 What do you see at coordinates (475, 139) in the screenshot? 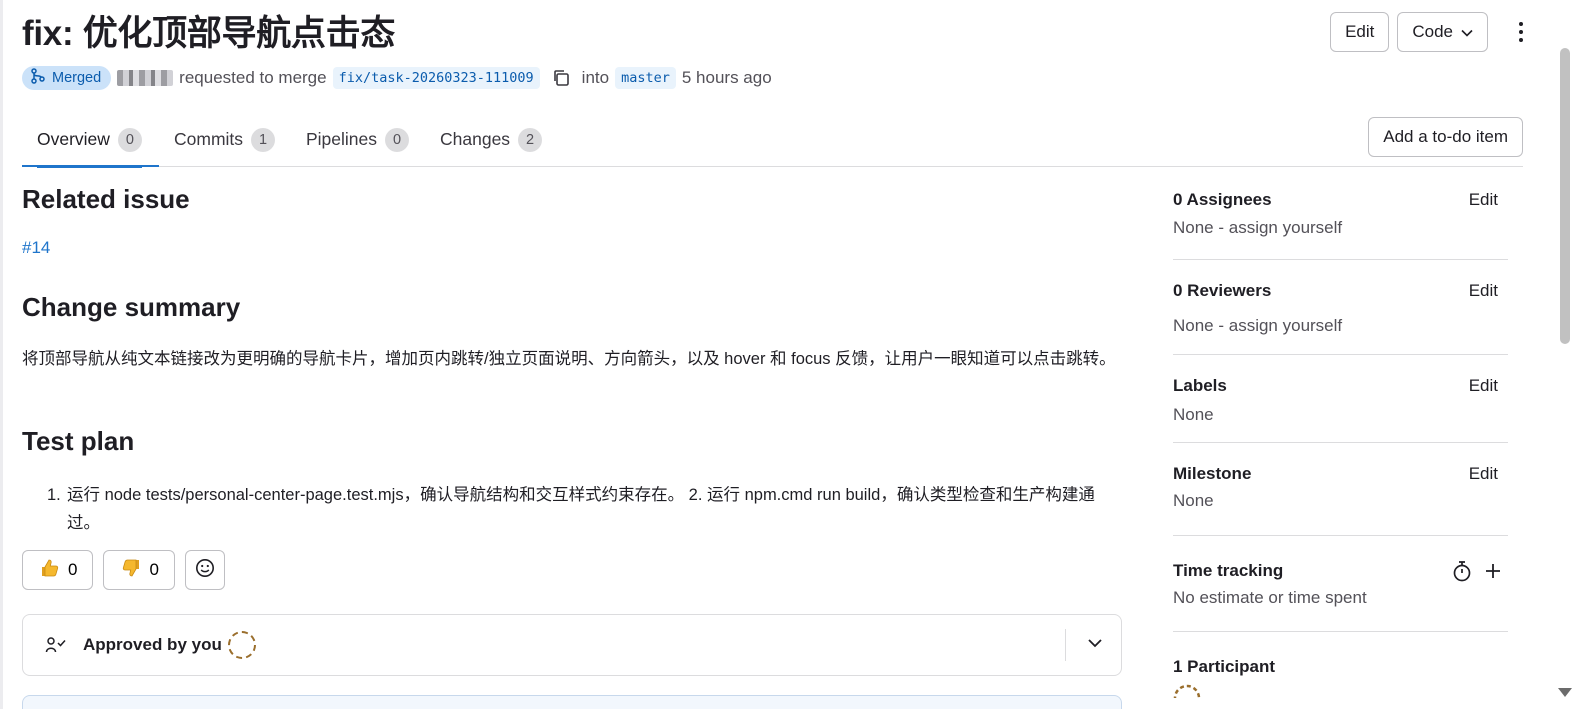
I see `tab-label: Changes` at bounding box center [475, 139].